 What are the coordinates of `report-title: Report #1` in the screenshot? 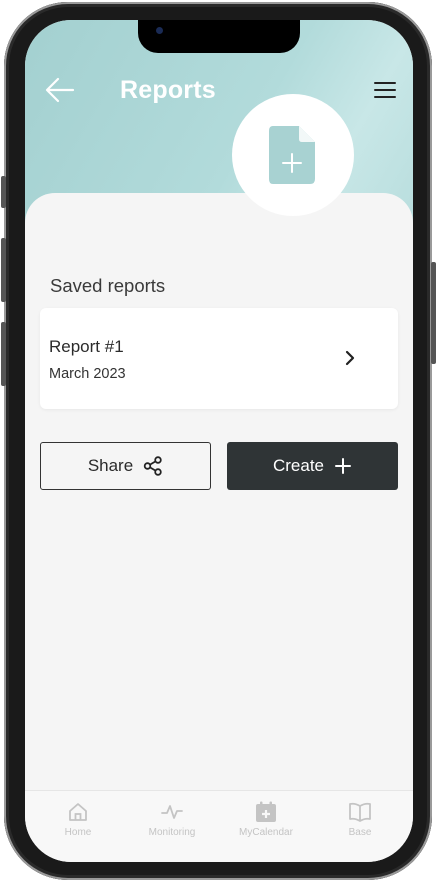 It's located at (86, 346).